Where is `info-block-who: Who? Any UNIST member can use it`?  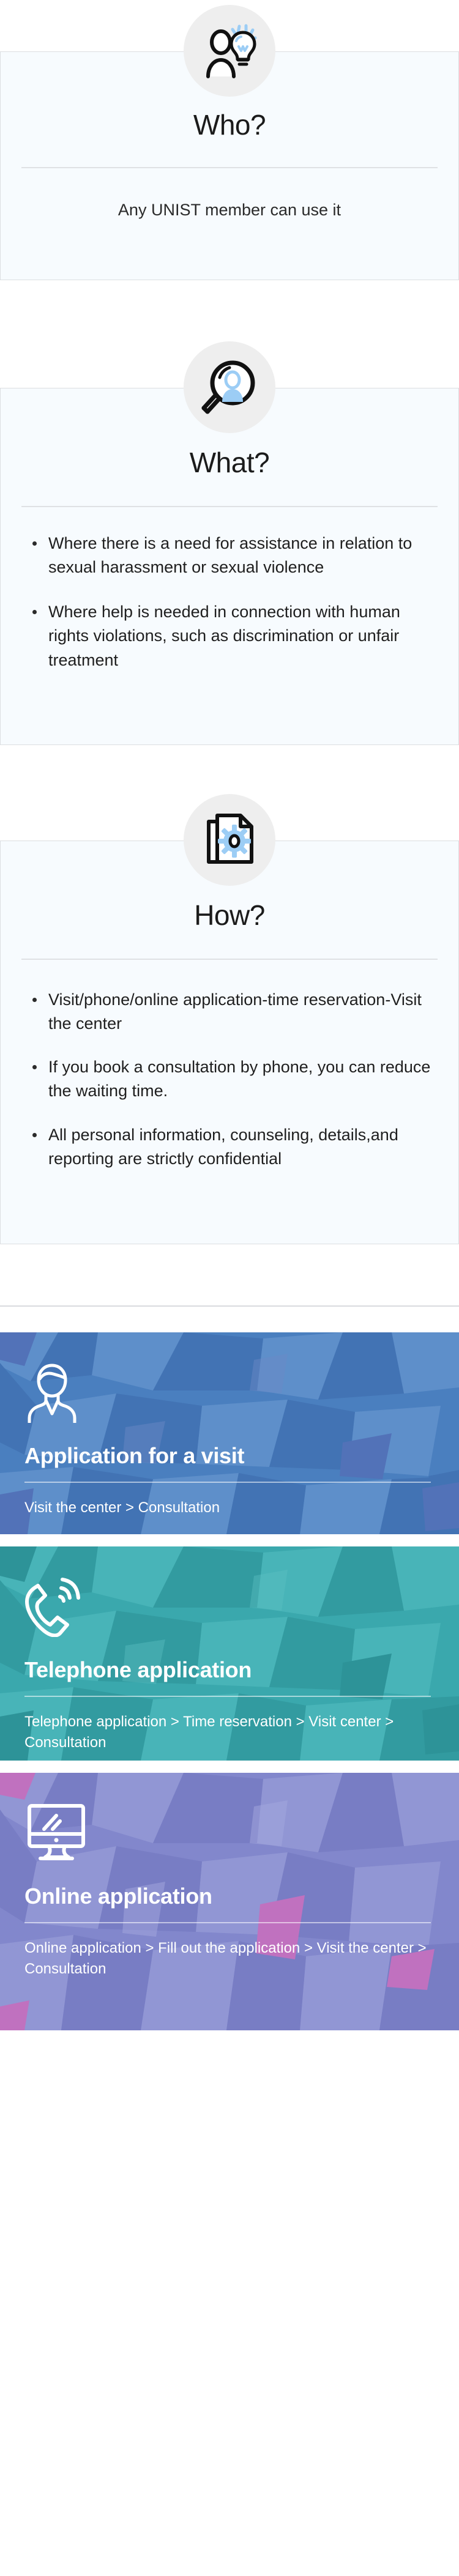
info-block-who: Who? Any UNIST member can use it is located at coordinates (229, 165).